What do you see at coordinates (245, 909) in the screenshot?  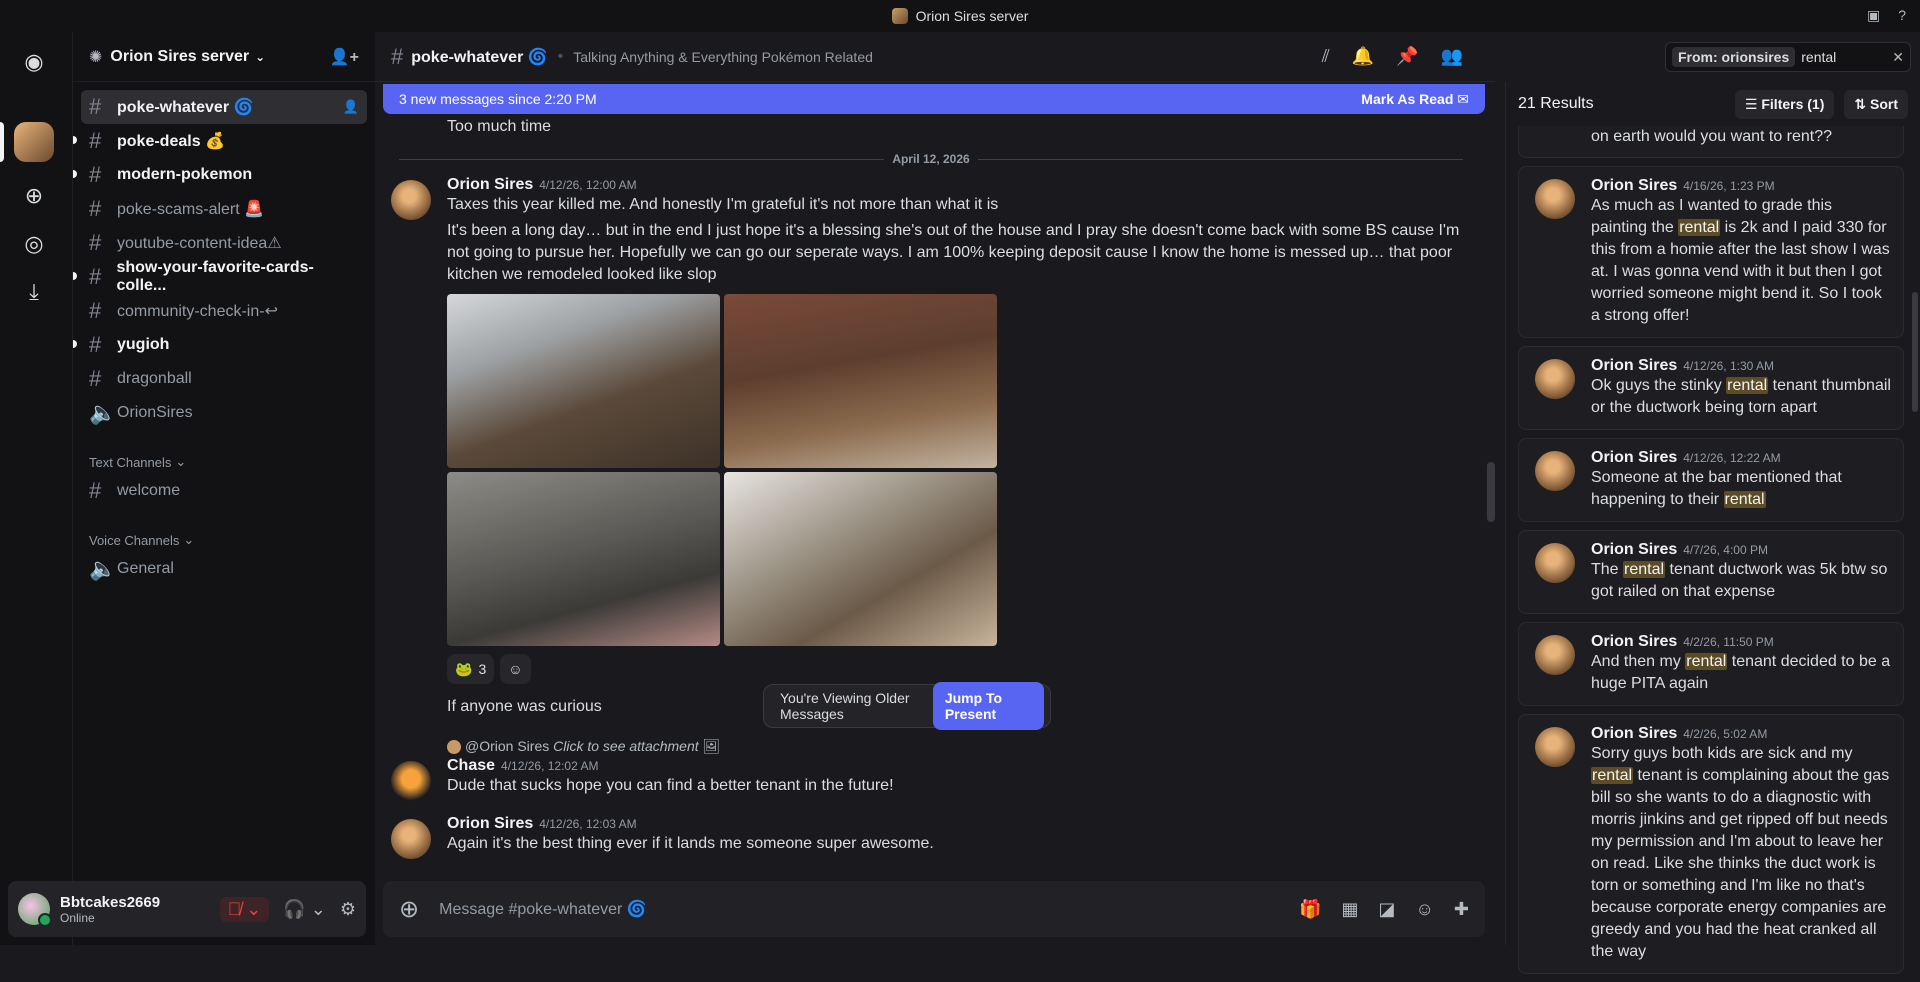 I see `mute-mic-button: 🎙̸ ⌄` at bounding box center [245, 909].